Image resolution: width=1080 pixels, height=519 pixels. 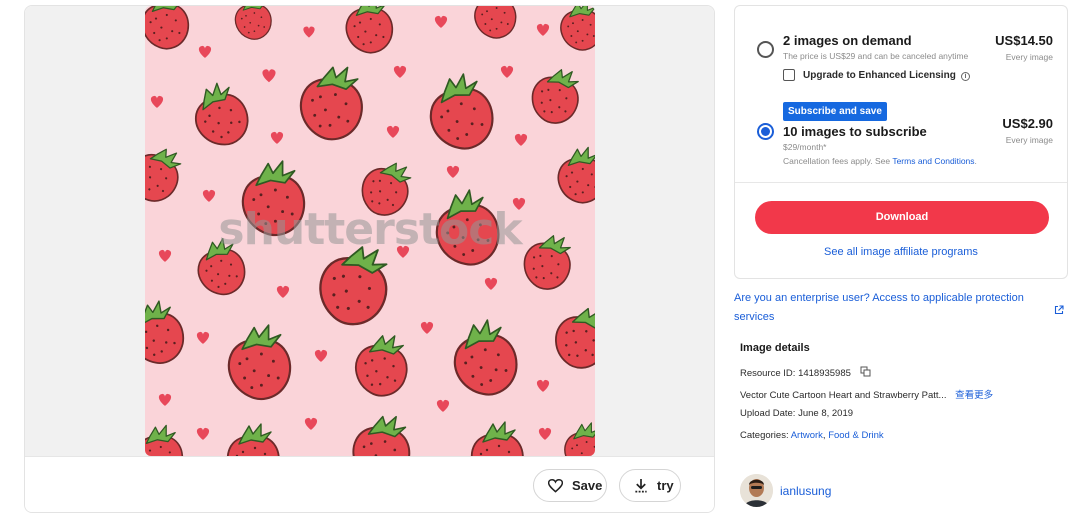 I want to click on see-more-link: 查看更多, so click(x=974, y=395).